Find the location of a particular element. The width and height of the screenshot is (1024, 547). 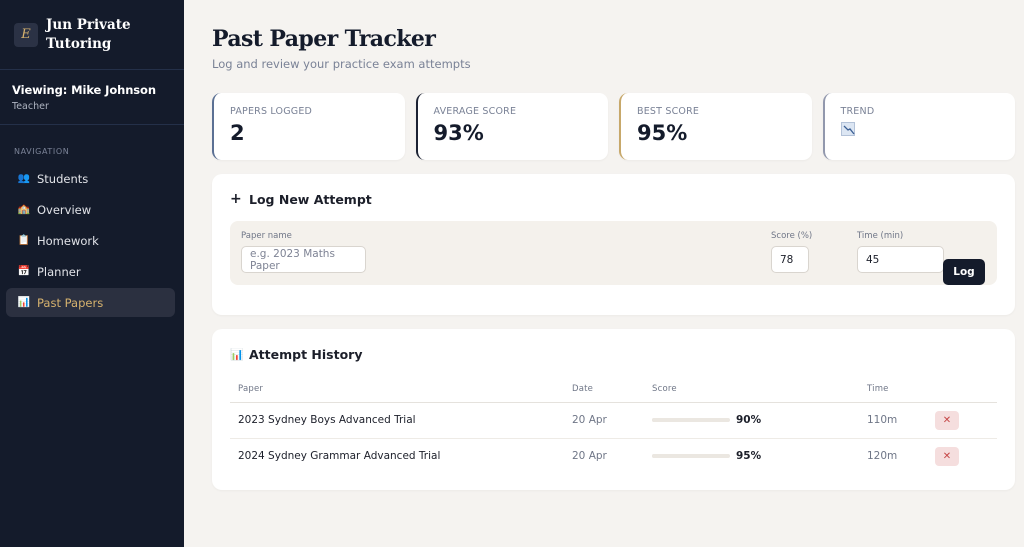

sidebar-item-planner: 📅 Planner is located at coordinates (90, 271).